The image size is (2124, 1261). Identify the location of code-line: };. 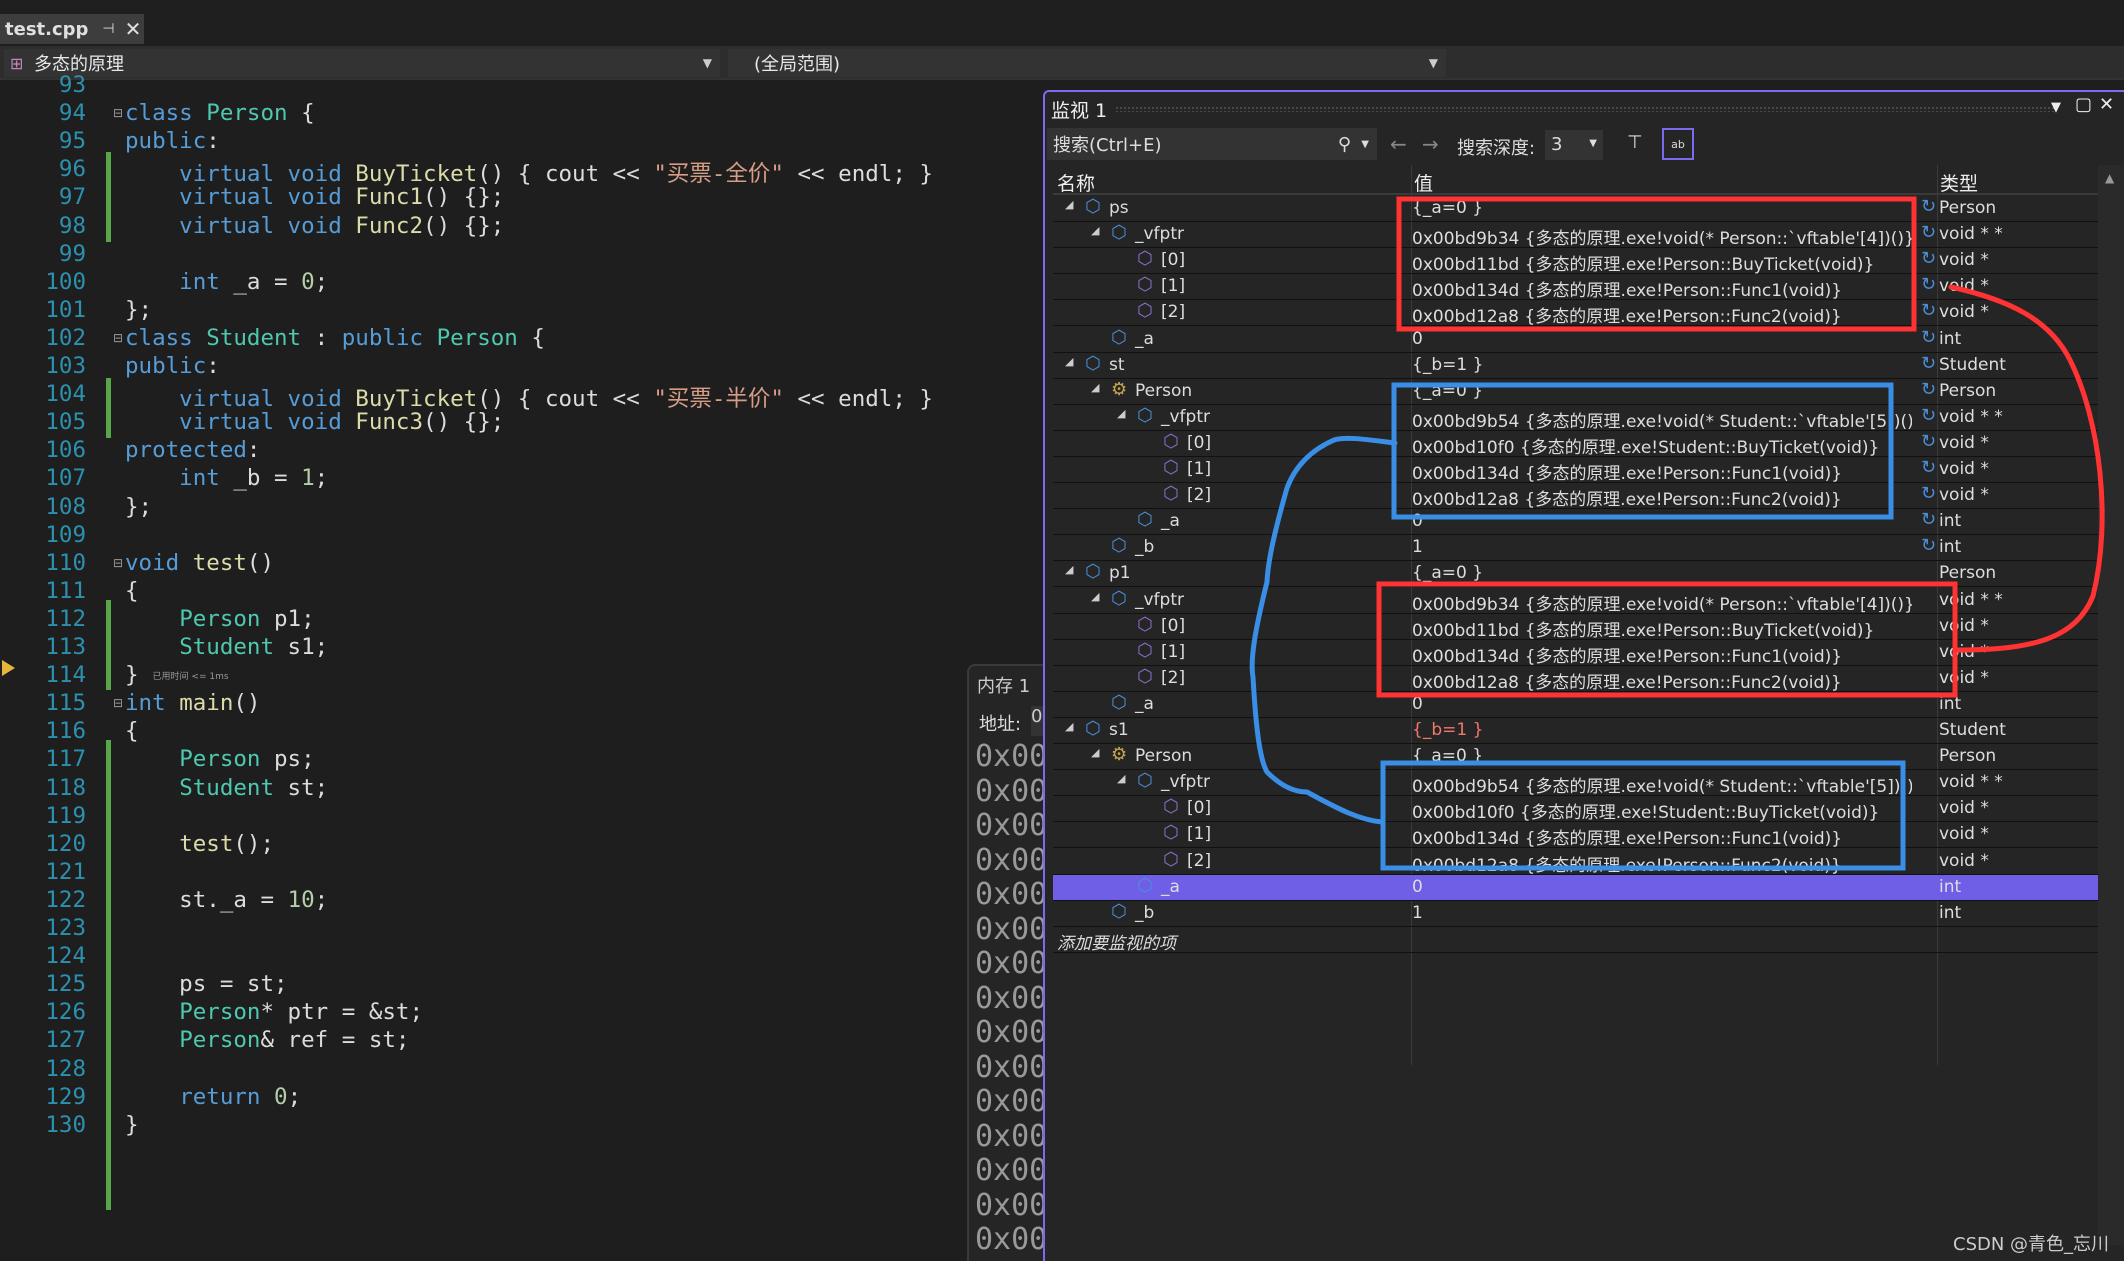
(138, 310).